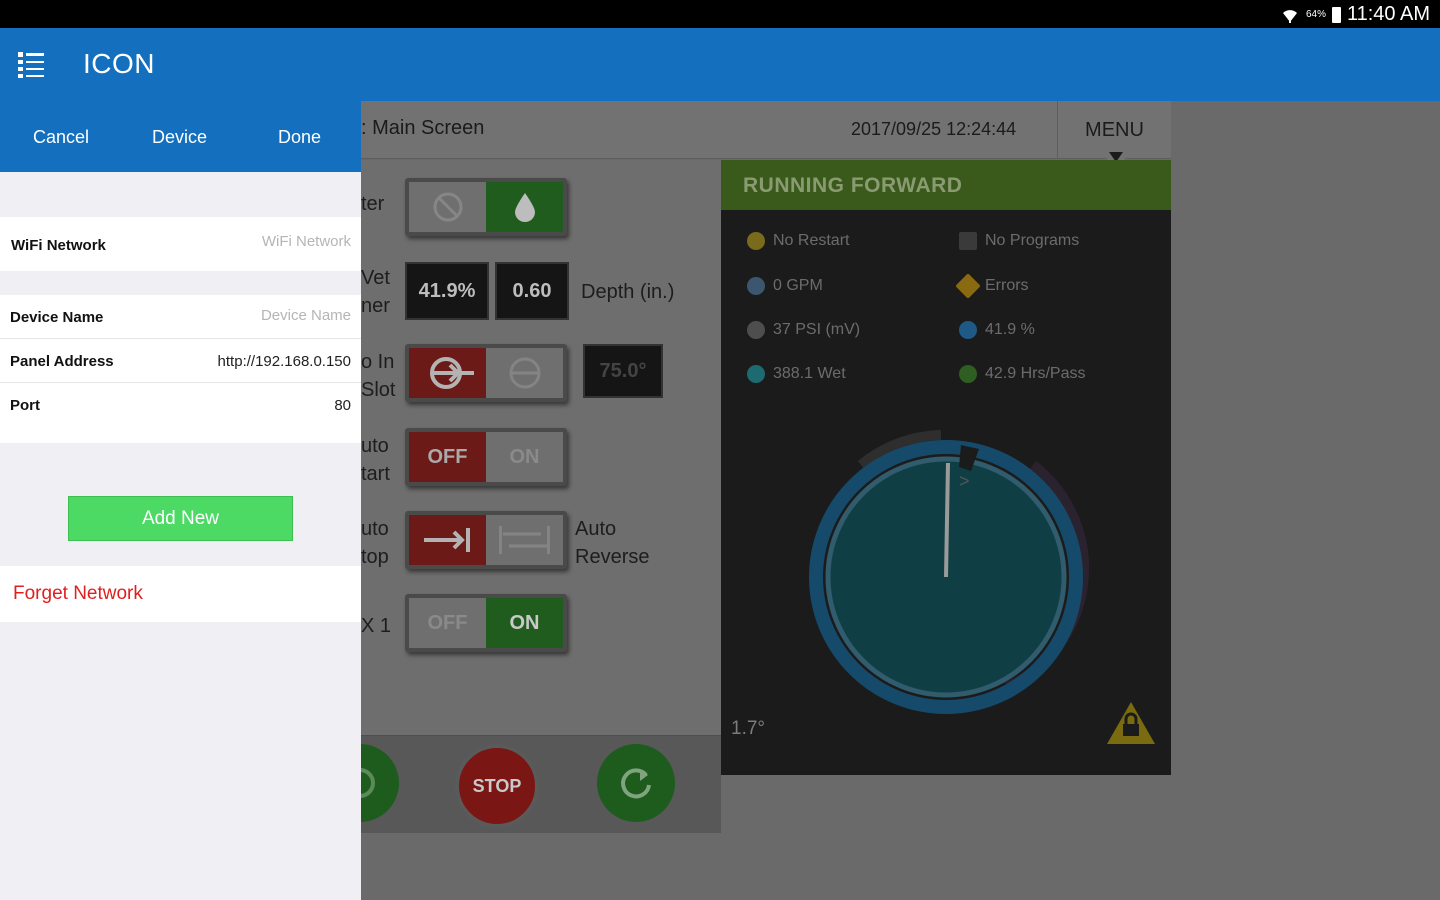 The image size is (1440, 900). What do you see at coordinates (284, 361) in the screenshot?
I see `panel-address-value: http://192.168.0.150` at bounding box center [284, 361].